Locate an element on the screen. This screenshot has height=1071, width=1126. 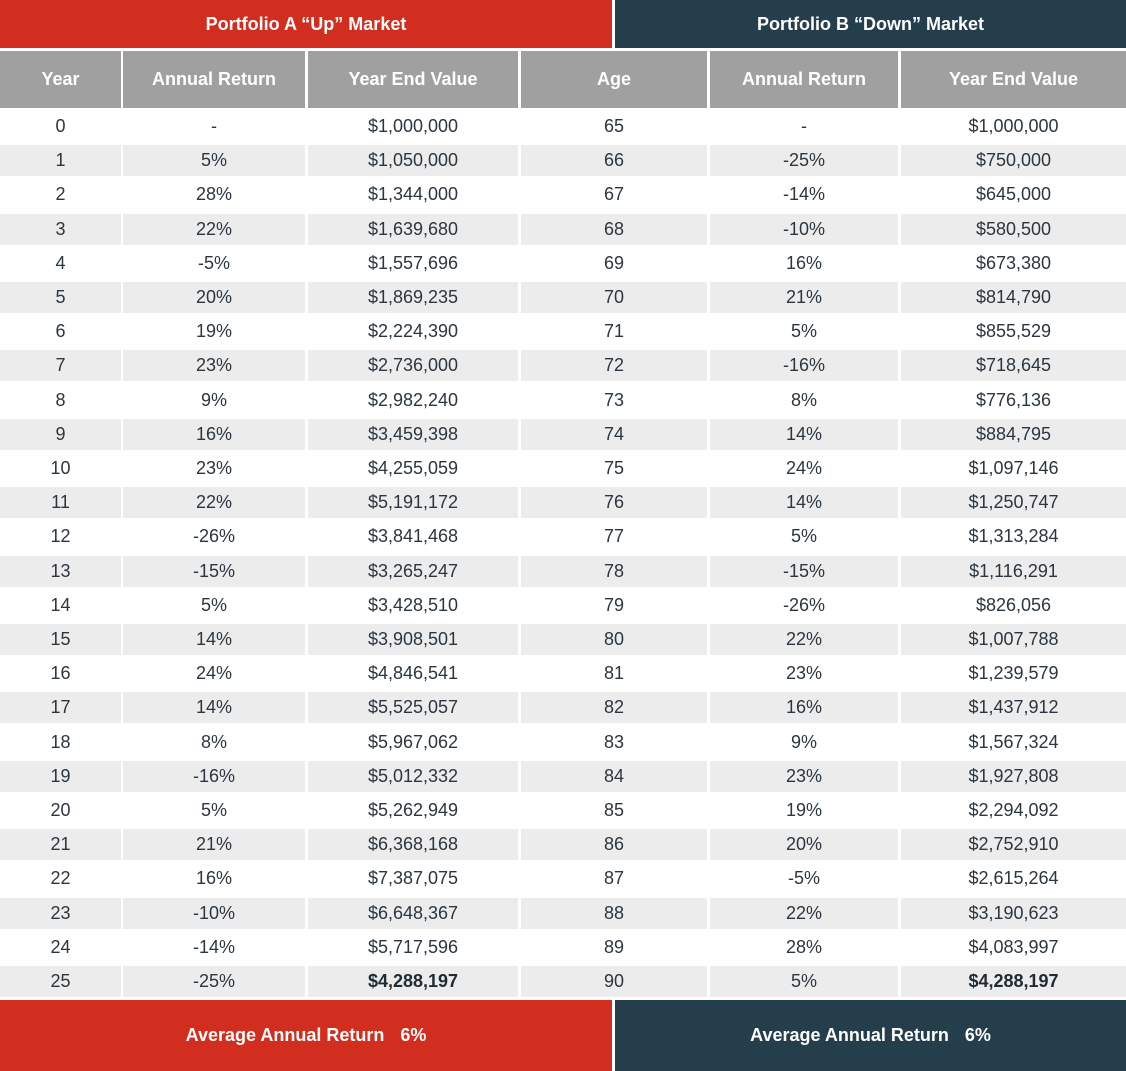
age-cell: 85 is located at coordinates (614, 810).